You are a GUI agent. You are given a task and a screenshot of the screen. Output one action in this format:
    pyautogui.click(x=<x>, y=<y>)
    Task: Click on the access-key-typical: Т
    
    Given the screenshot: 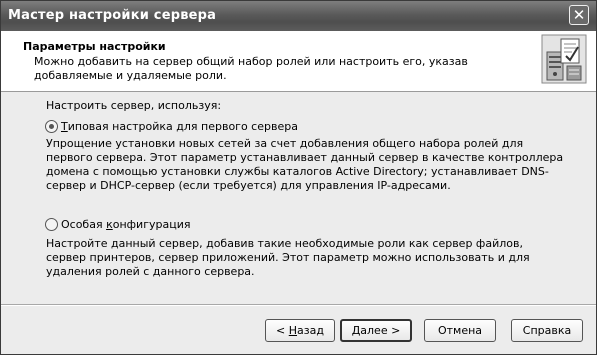 What is the action you would take?
    pyautogui.click(x=64, y=126)
    